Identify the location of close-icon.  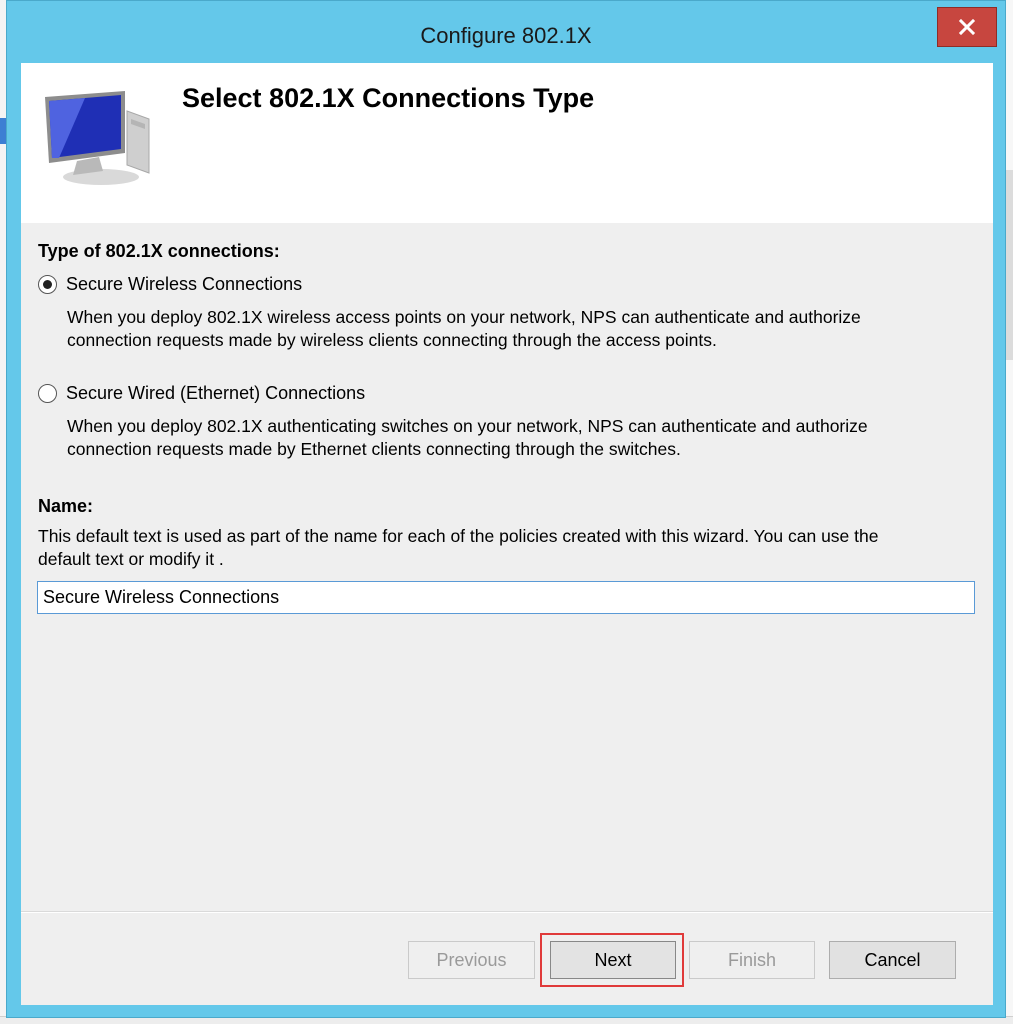
(967, 27).